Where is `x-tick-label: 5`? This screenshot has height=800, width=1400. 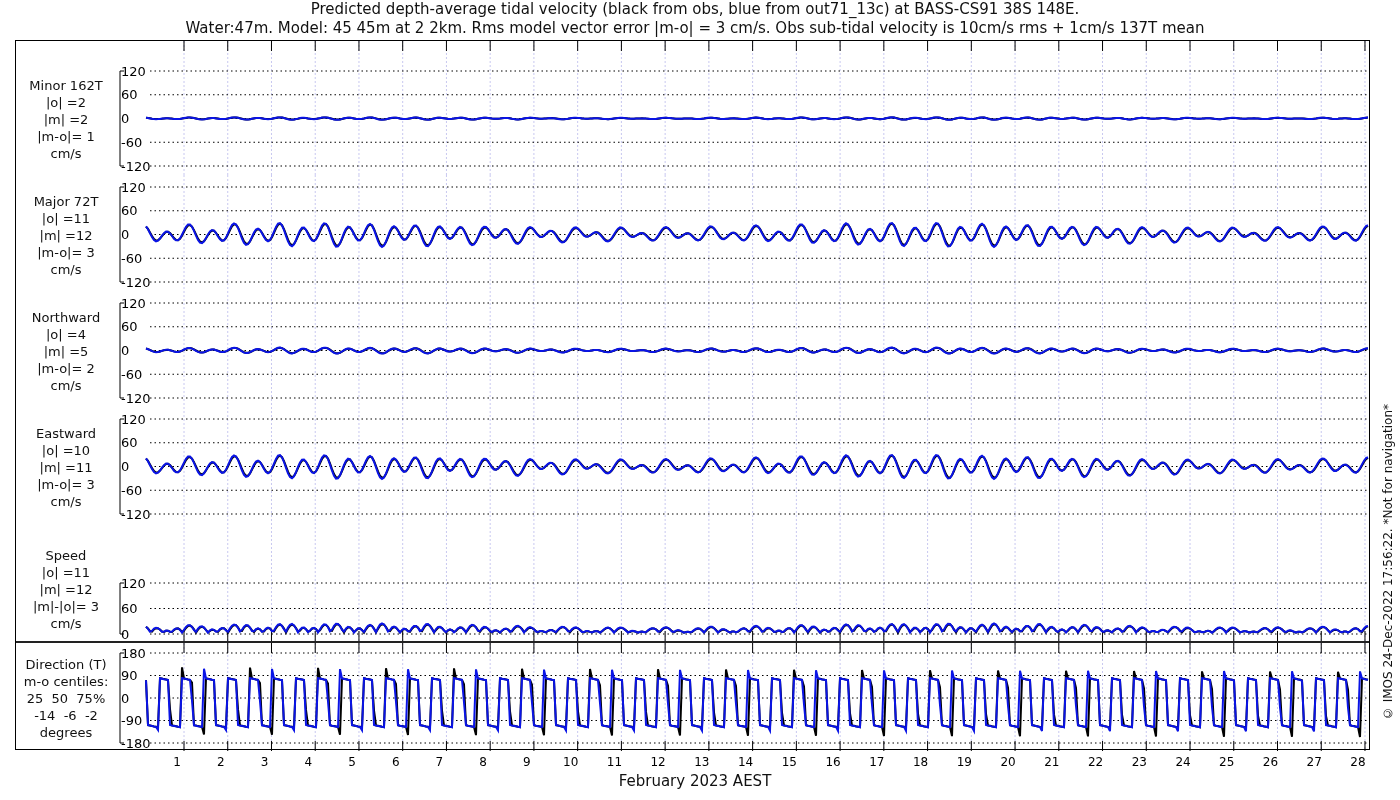
x-tick-label: 5 is located at coordinates (352, 762).